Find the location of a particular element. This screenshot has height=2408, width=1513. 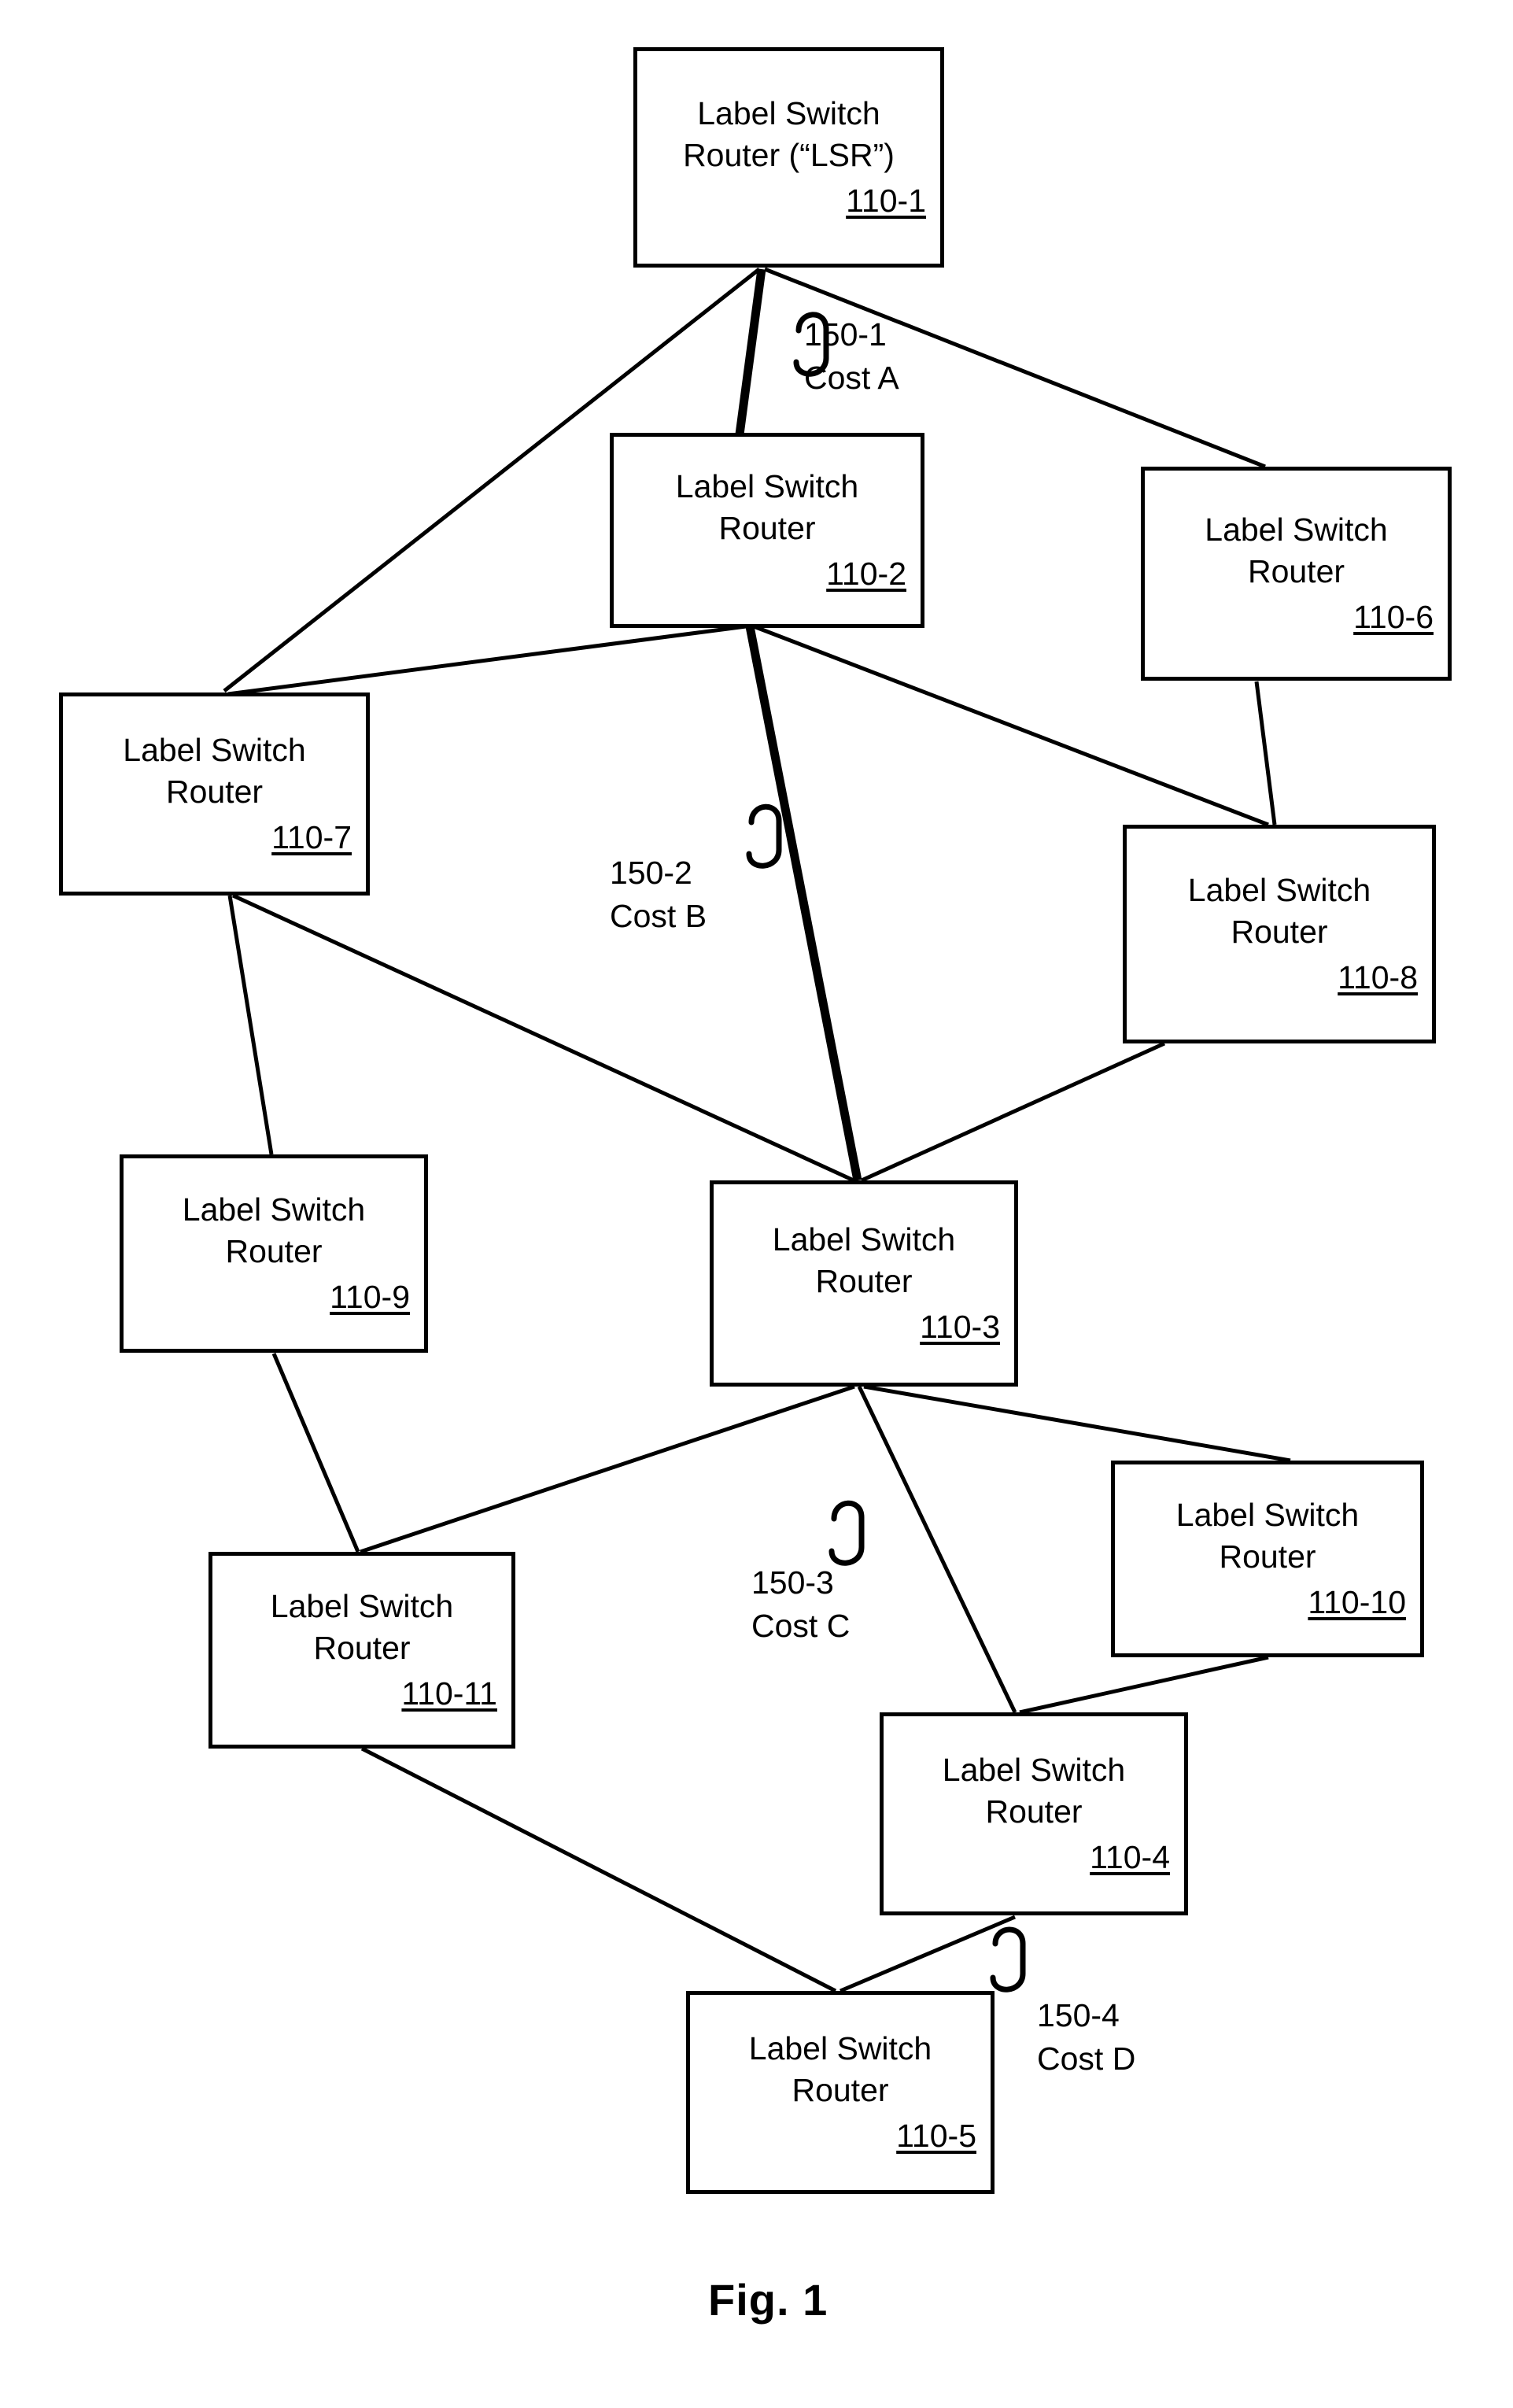

network-link-110-7--110-3 is located at coordinates (543, 1038).